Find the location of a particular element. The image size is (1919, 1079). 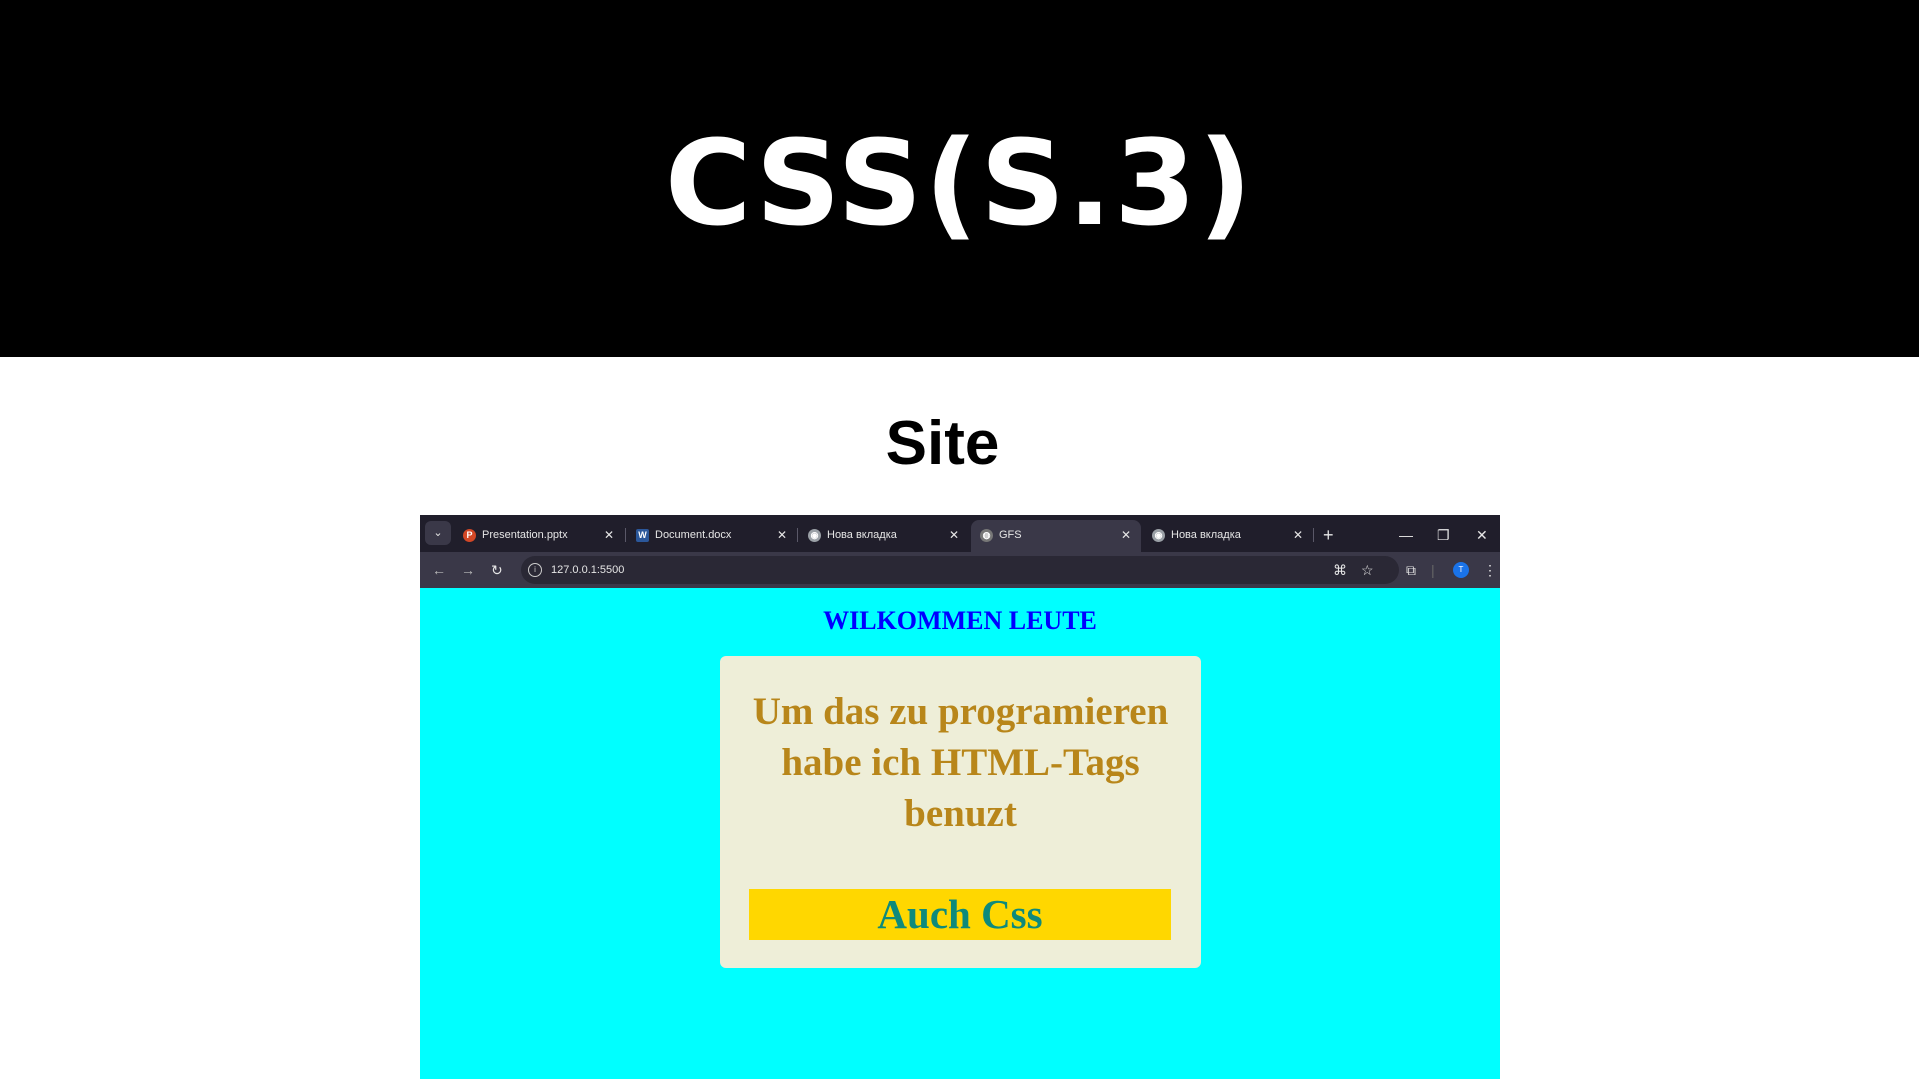

browser-toolbar: ← → ↻ i 127.0.0.1:5500 ⌘ ☆ ⧉ | T ⋮ is located at coordinates (960, 570).